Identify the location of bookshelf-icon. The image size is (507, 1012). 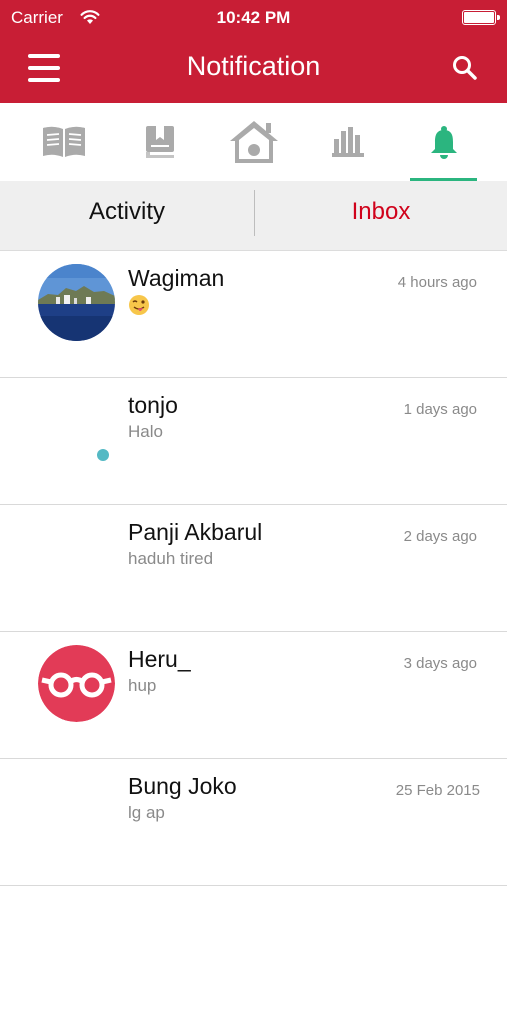
(348, 142).